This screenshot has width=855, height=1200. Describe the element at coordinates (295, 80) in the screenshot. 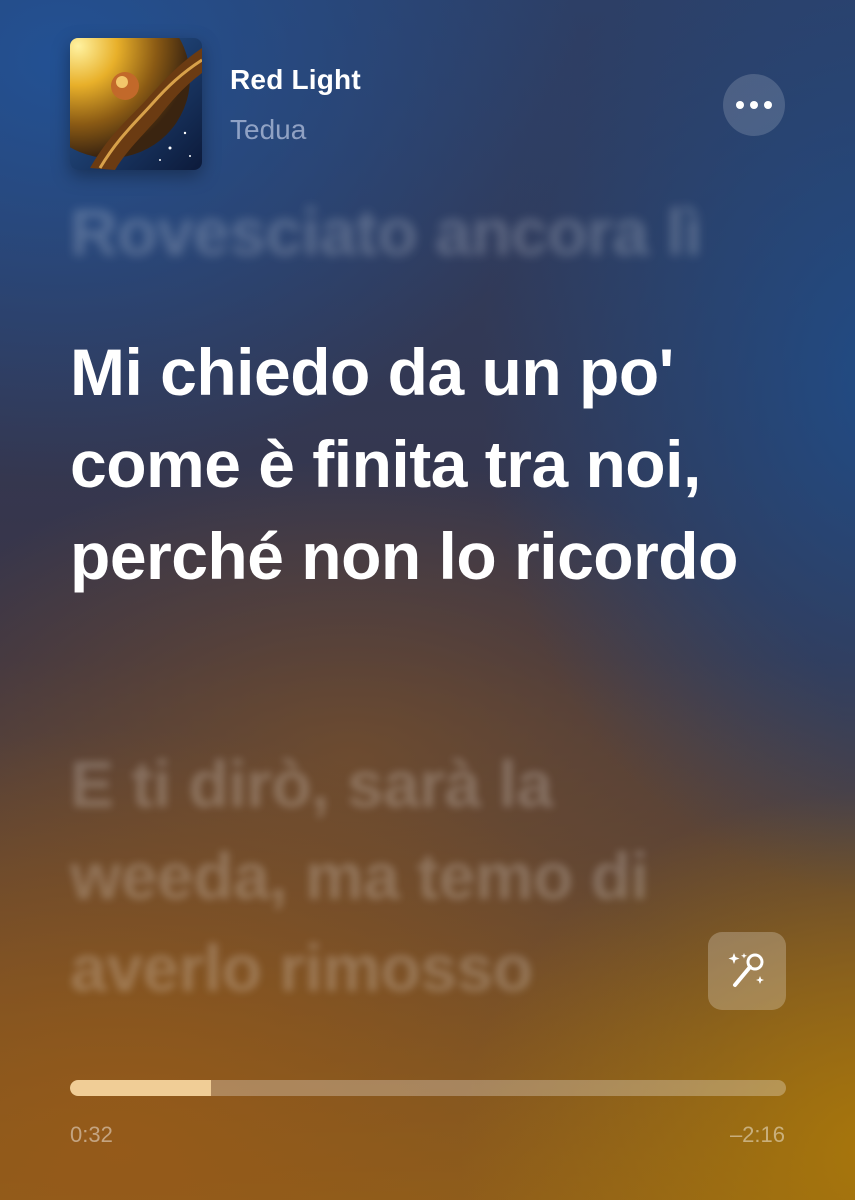

I see `song-title: Red Light` at that location.